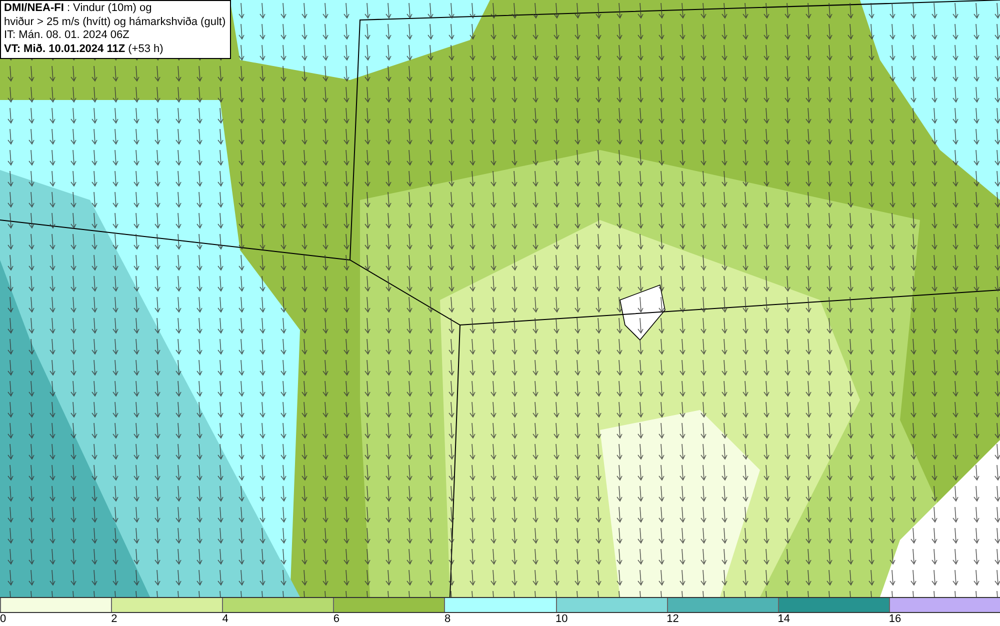  What do you see at coordinates (78, 9) in the screenshot?
I see `title-line: DMI/NEA-FI : Vindur (10m) og` at bounding box center [78, 9].